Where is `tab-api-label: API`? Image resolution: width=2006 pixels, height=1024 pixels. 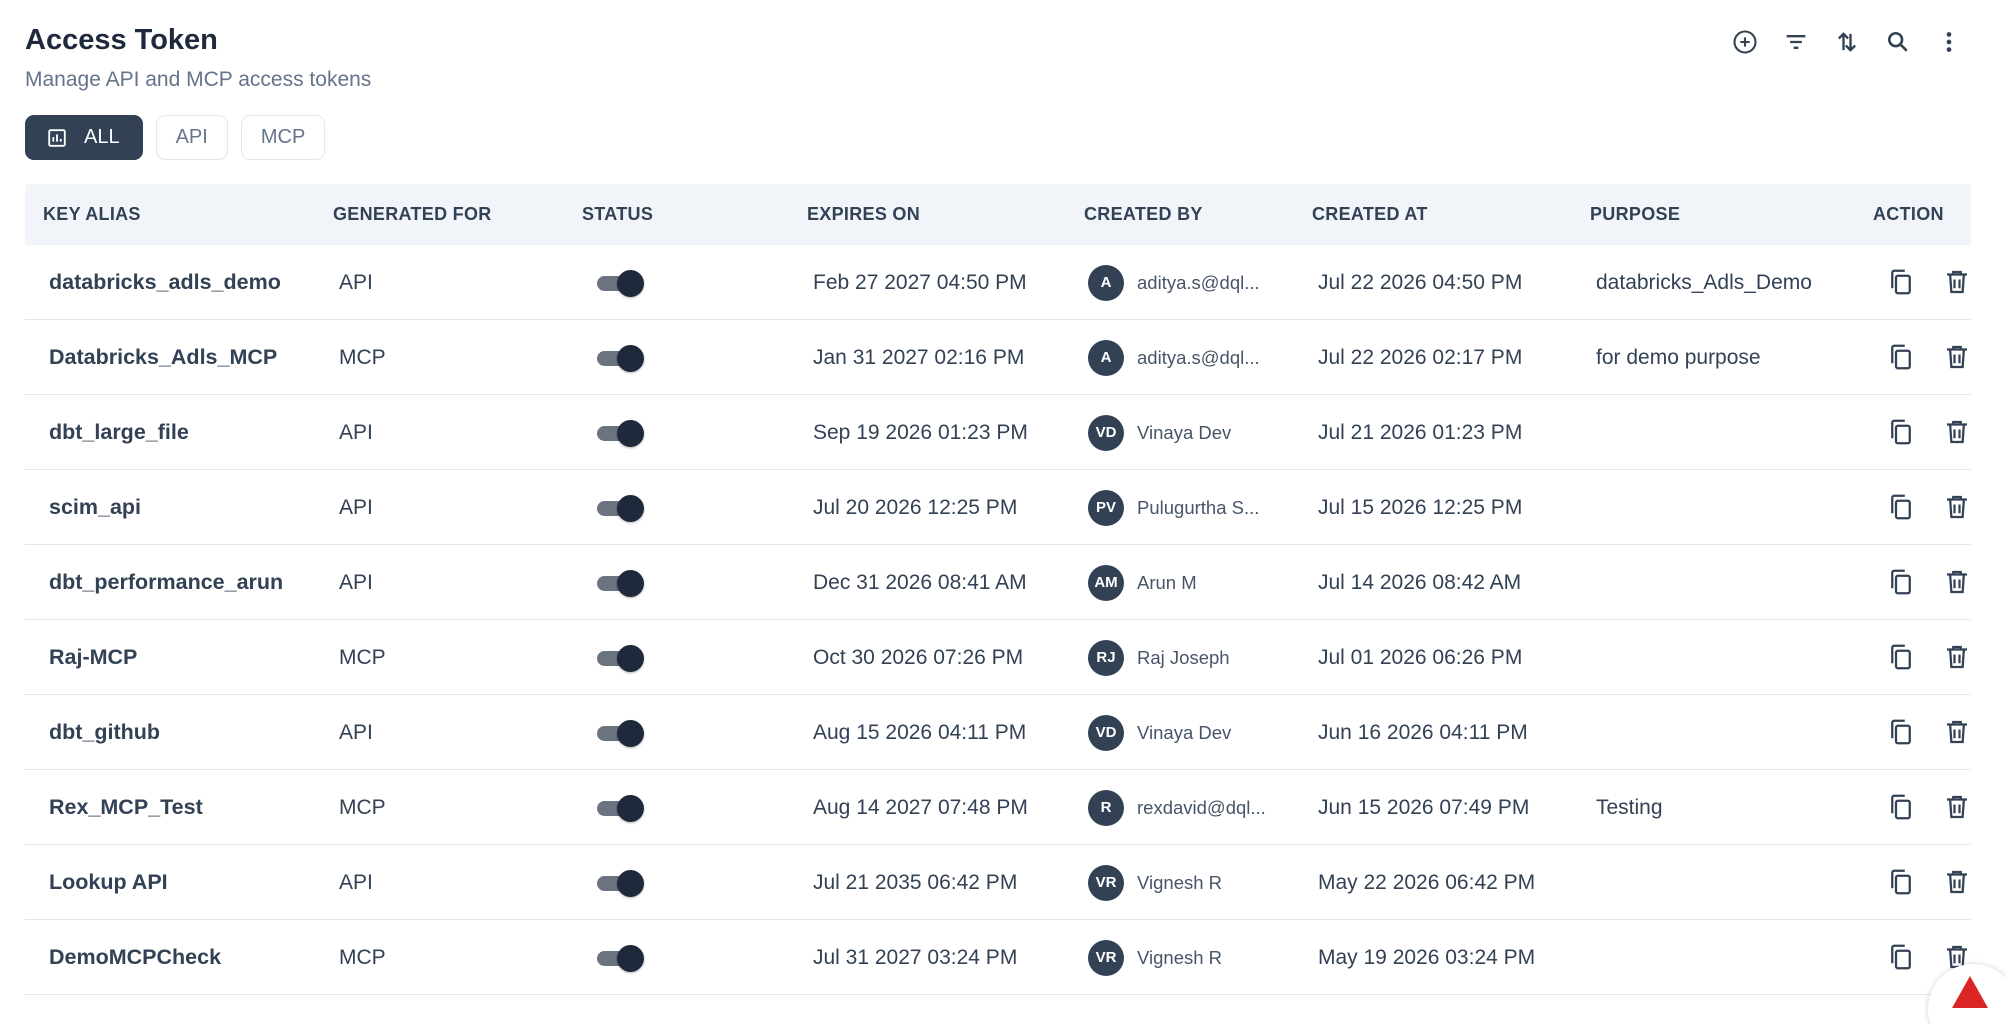 tab-api-label: API is located at coordinates (191, 137).